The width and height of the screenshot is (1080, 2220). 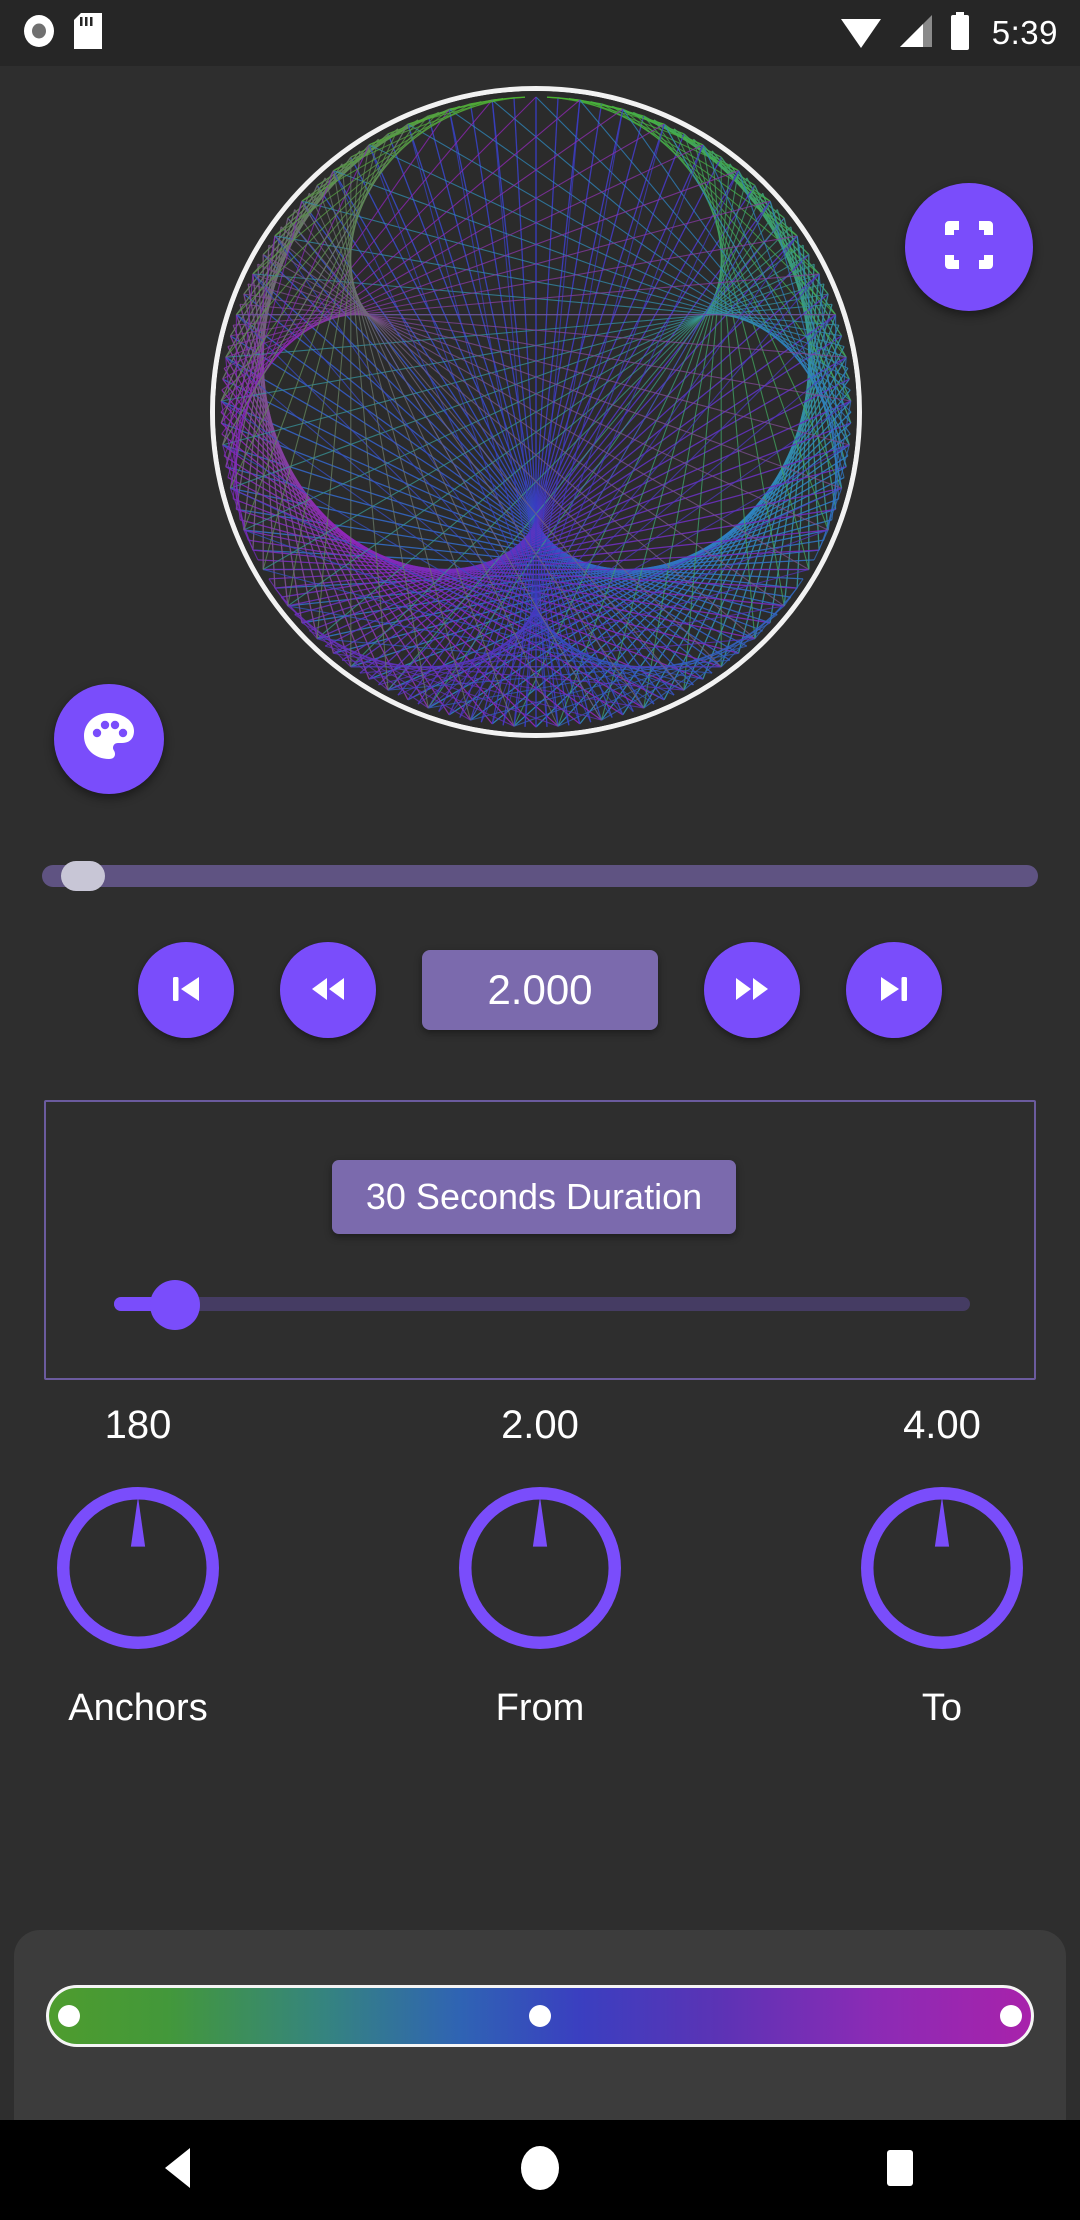 I want to click on nav-back-button, so click(x=180, y=2170).